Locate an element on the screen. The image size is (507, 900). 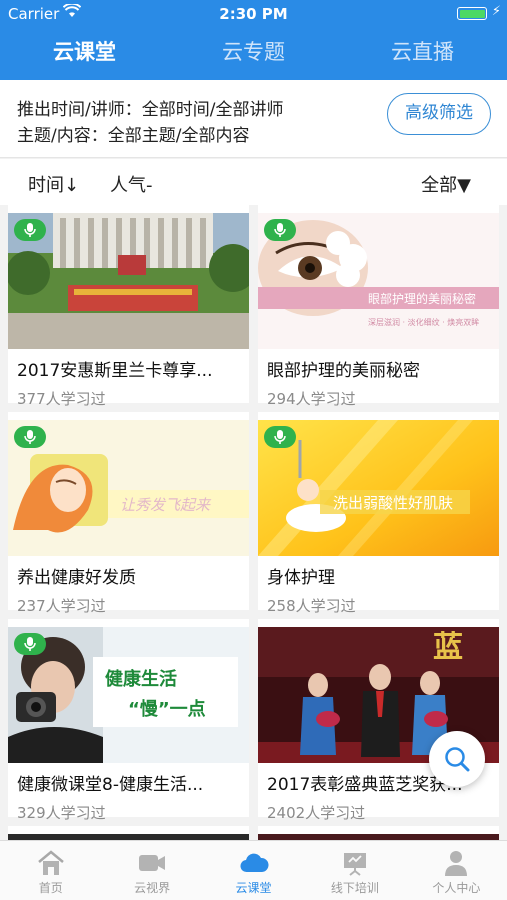
tab-cloud-class: 云课堂 is located at coordinates (84, 54).